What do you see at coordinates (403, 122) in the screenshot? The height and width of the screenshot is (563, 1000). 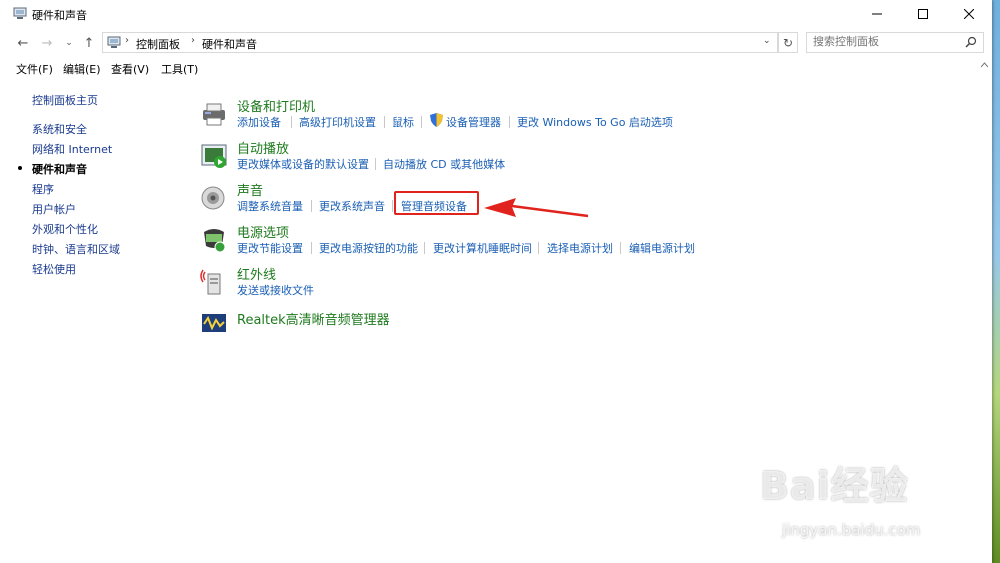 I see `link-mouse: 鼠标` at bounding box center [403, 122].